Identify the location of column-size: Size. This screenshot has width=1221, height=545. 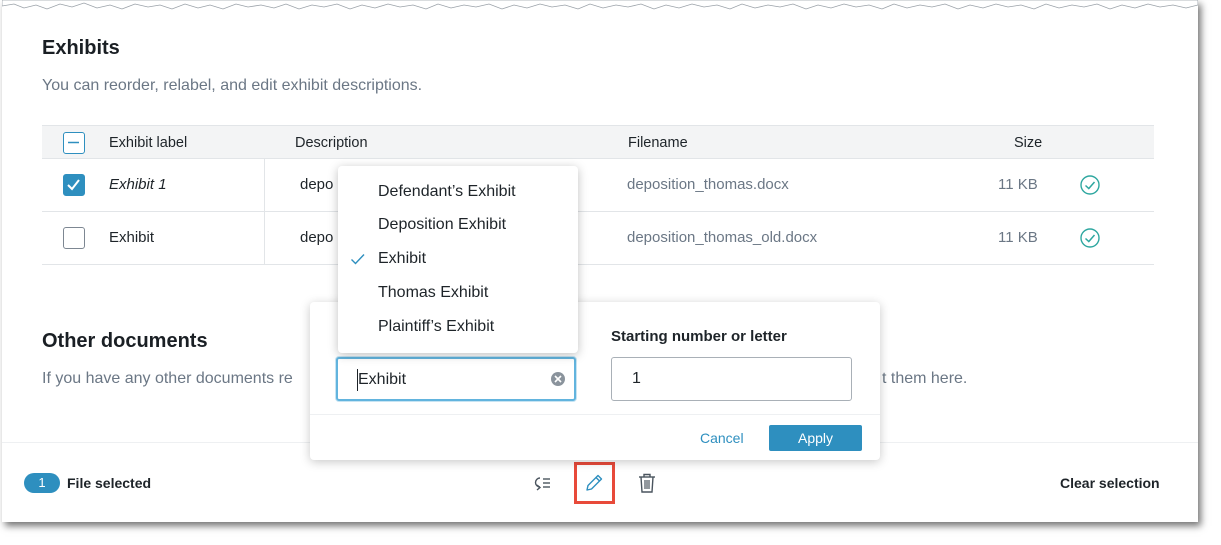
(1028, 143).